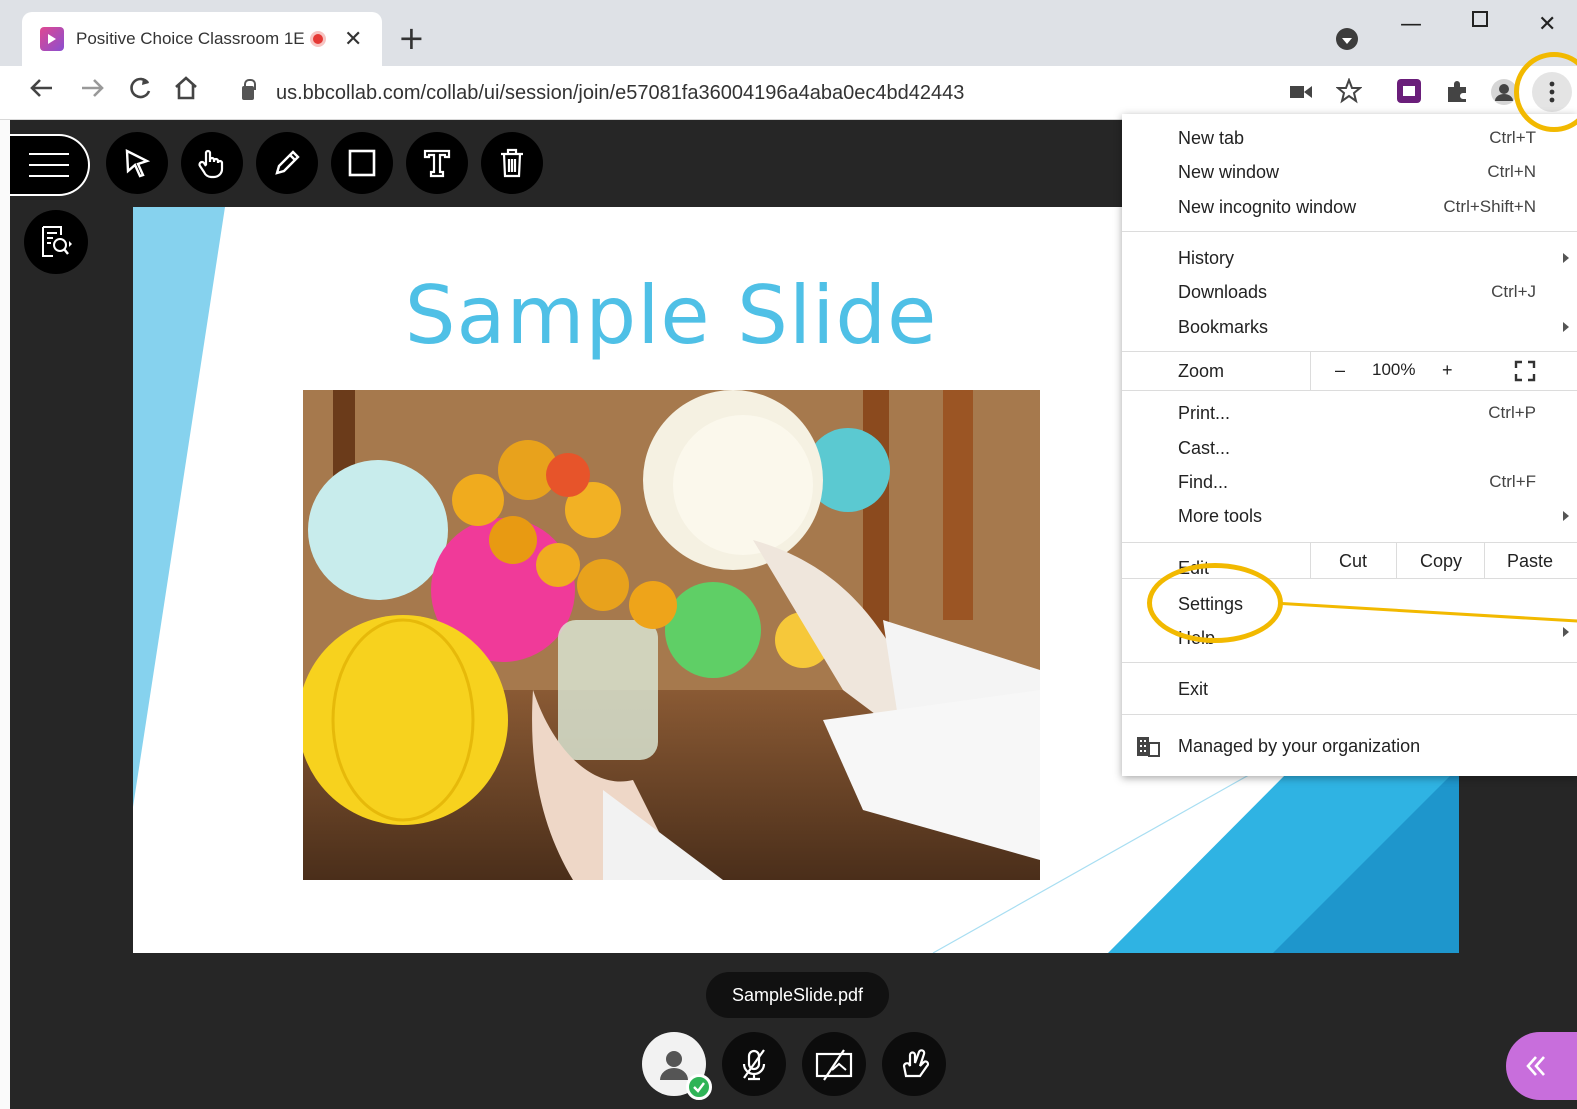  I want to click on text-icon, so click(437, 163).